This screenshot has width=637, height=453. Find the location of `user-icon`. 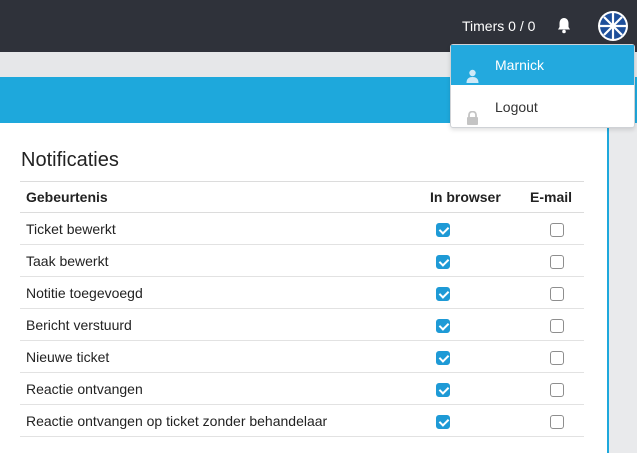

user-icon is located at coordinates (472, 70).